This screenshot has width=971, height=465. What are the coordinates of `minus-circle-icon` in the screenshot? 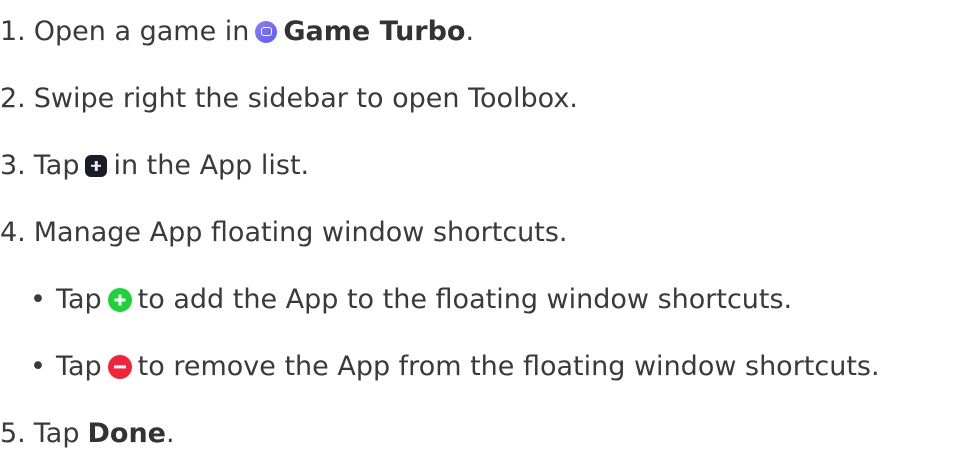 It's located at (119, 367).